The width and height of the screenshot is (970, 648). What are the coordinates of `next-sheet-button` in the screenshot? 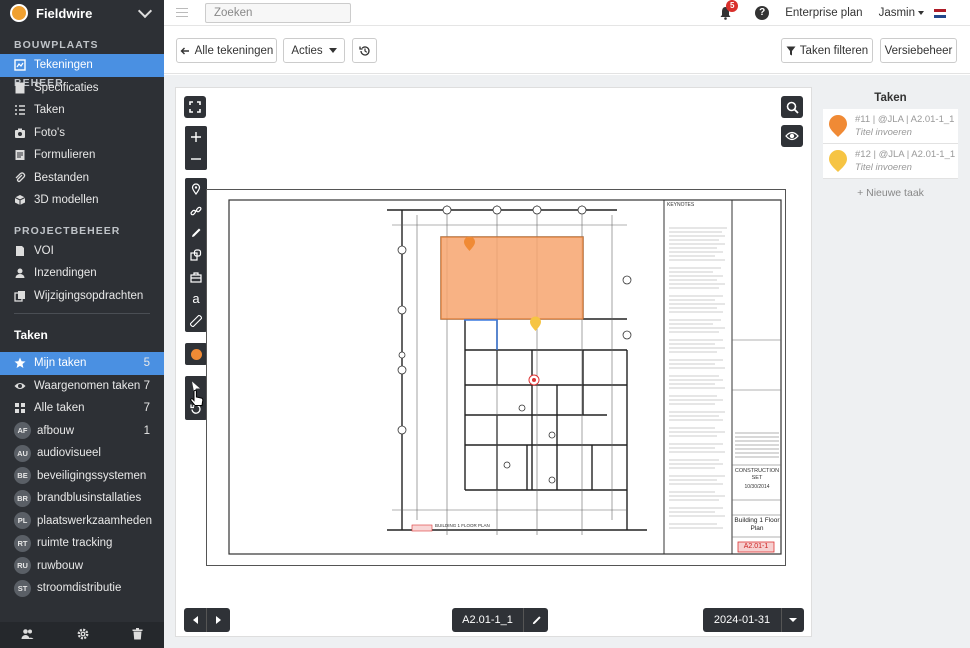 It's located at (218, 620).